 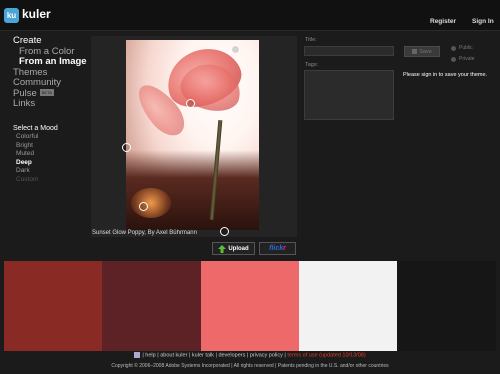 What do you see at coordinates (415, 51) in the screenshot?
I see `save-icon` at bounding box center [415, 51].